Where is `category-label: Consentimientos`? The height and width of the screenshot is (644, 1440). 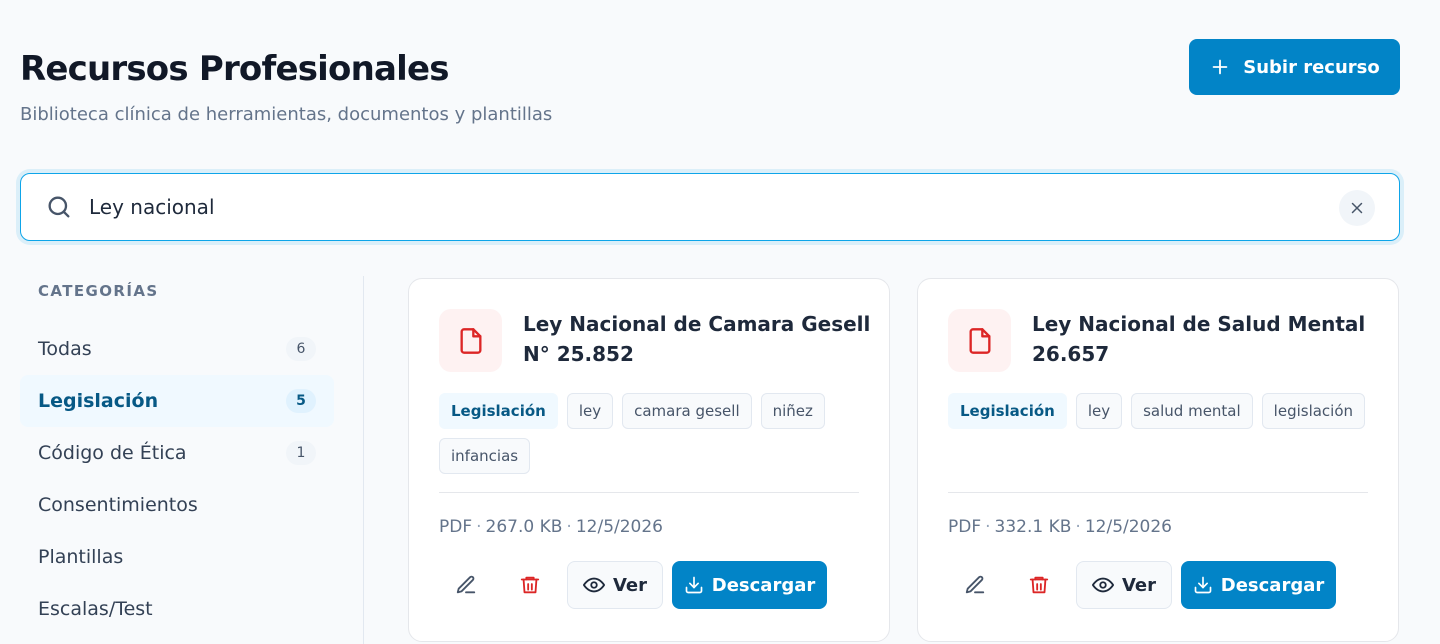 category-label: Consentimientos is located at coordinates (118, 505).